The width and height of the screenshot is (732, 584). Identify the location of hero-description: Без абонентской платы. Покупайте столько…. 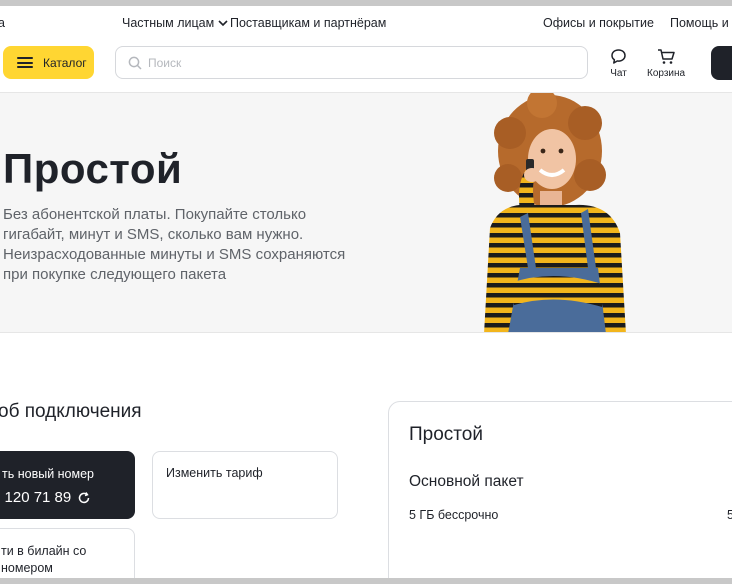
(174, 244).